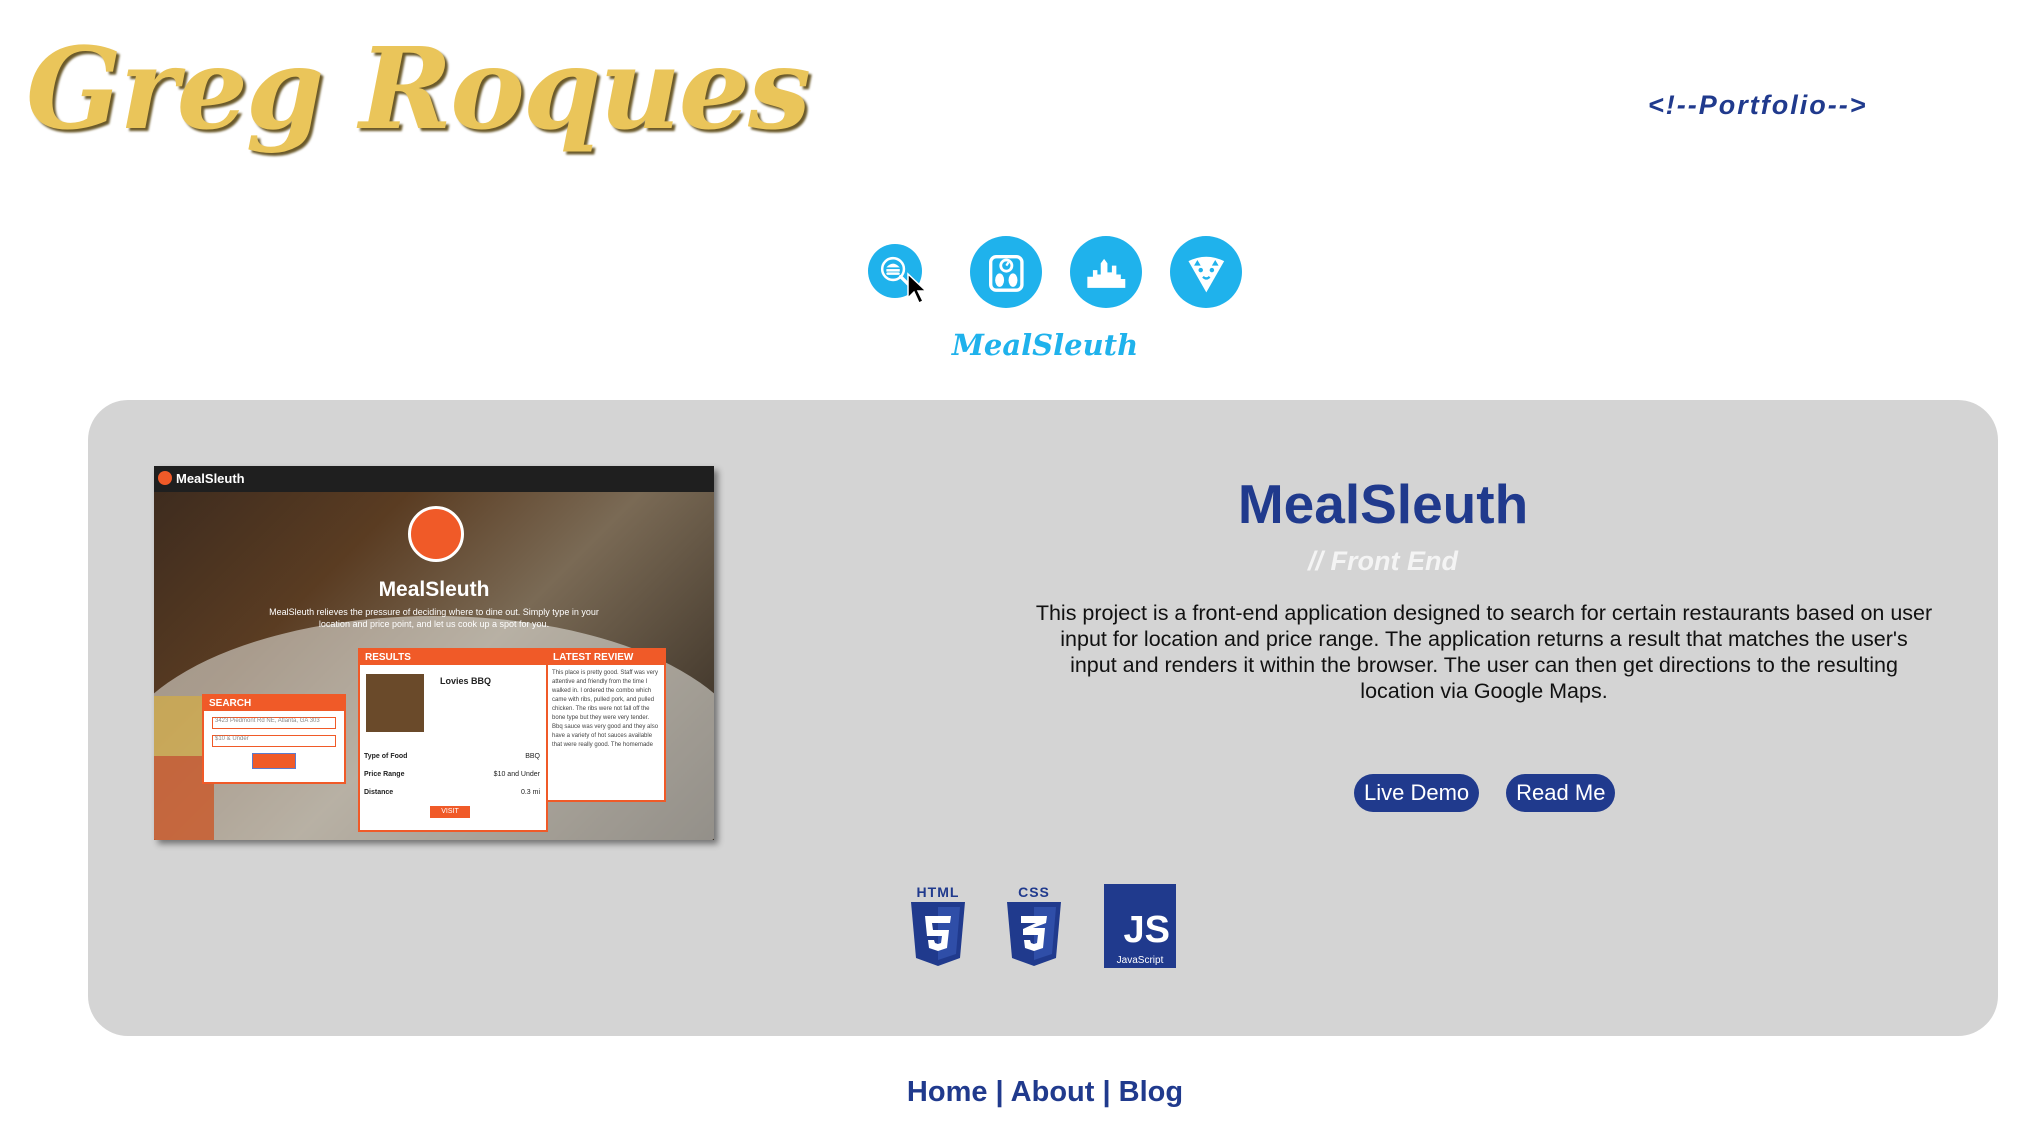 The image size is (2026, 1140). I want to click on footer-about-link: About, so click(1053, 1092).